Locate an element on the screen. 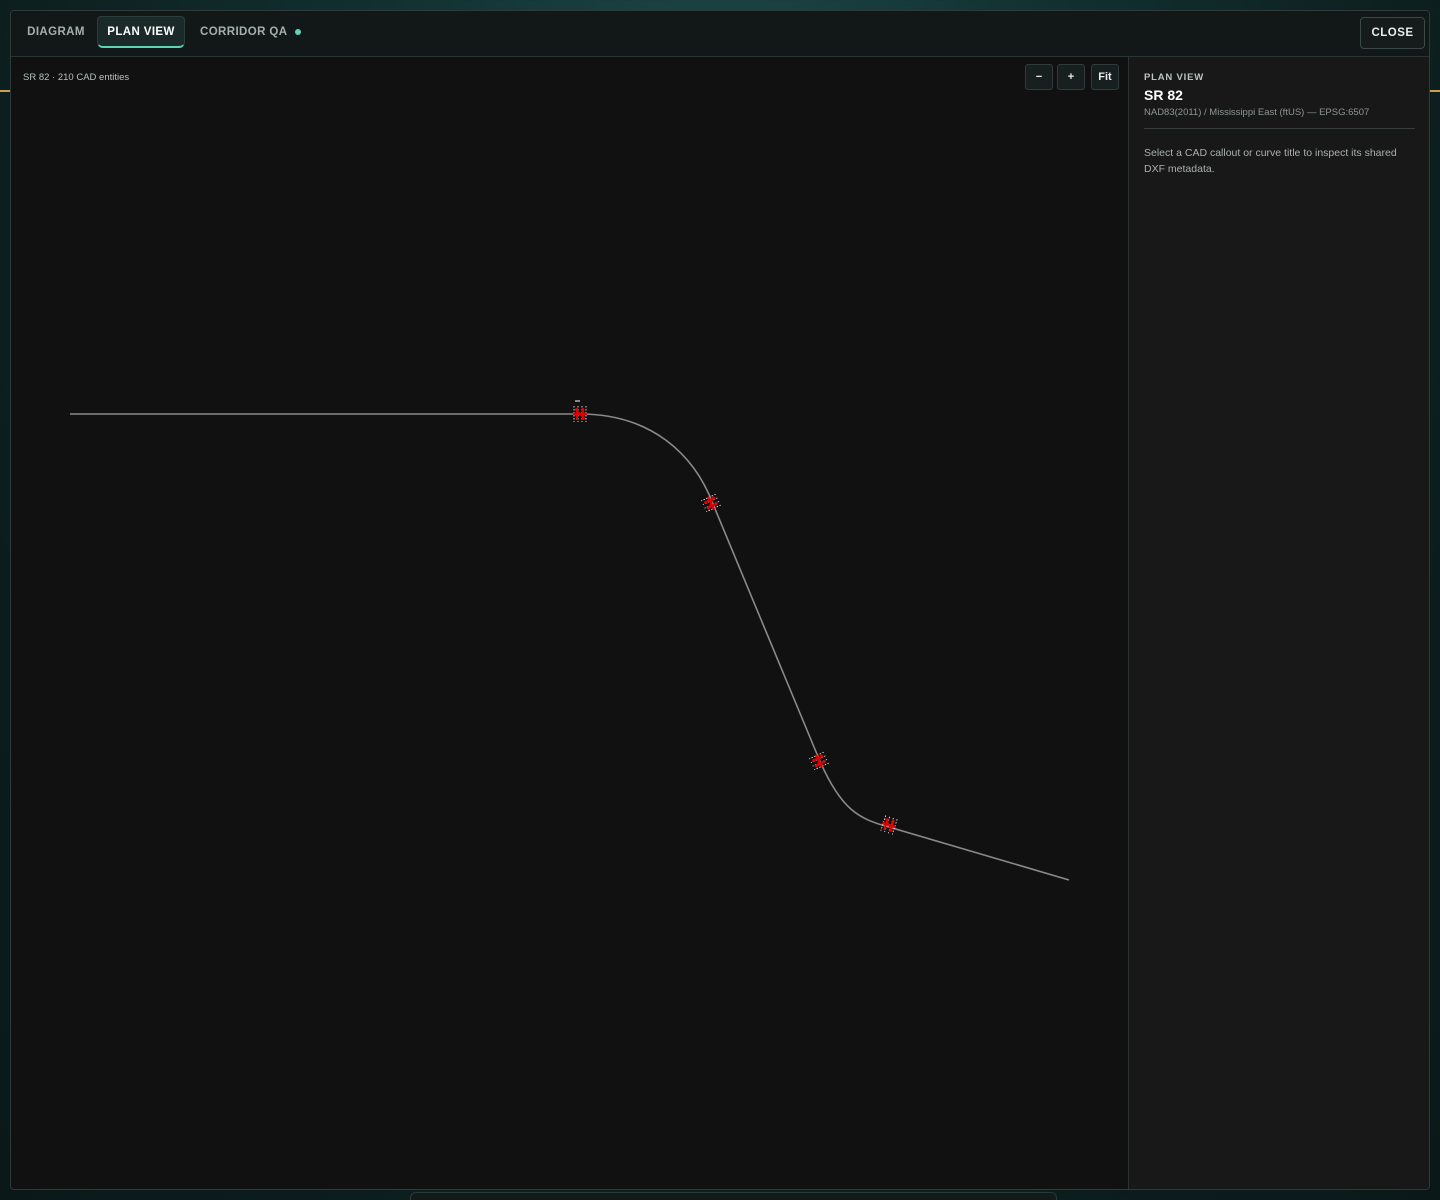 The image size is (1440, 1200). tab-label: PLAN VIEW is located at coordinates (141, 31).